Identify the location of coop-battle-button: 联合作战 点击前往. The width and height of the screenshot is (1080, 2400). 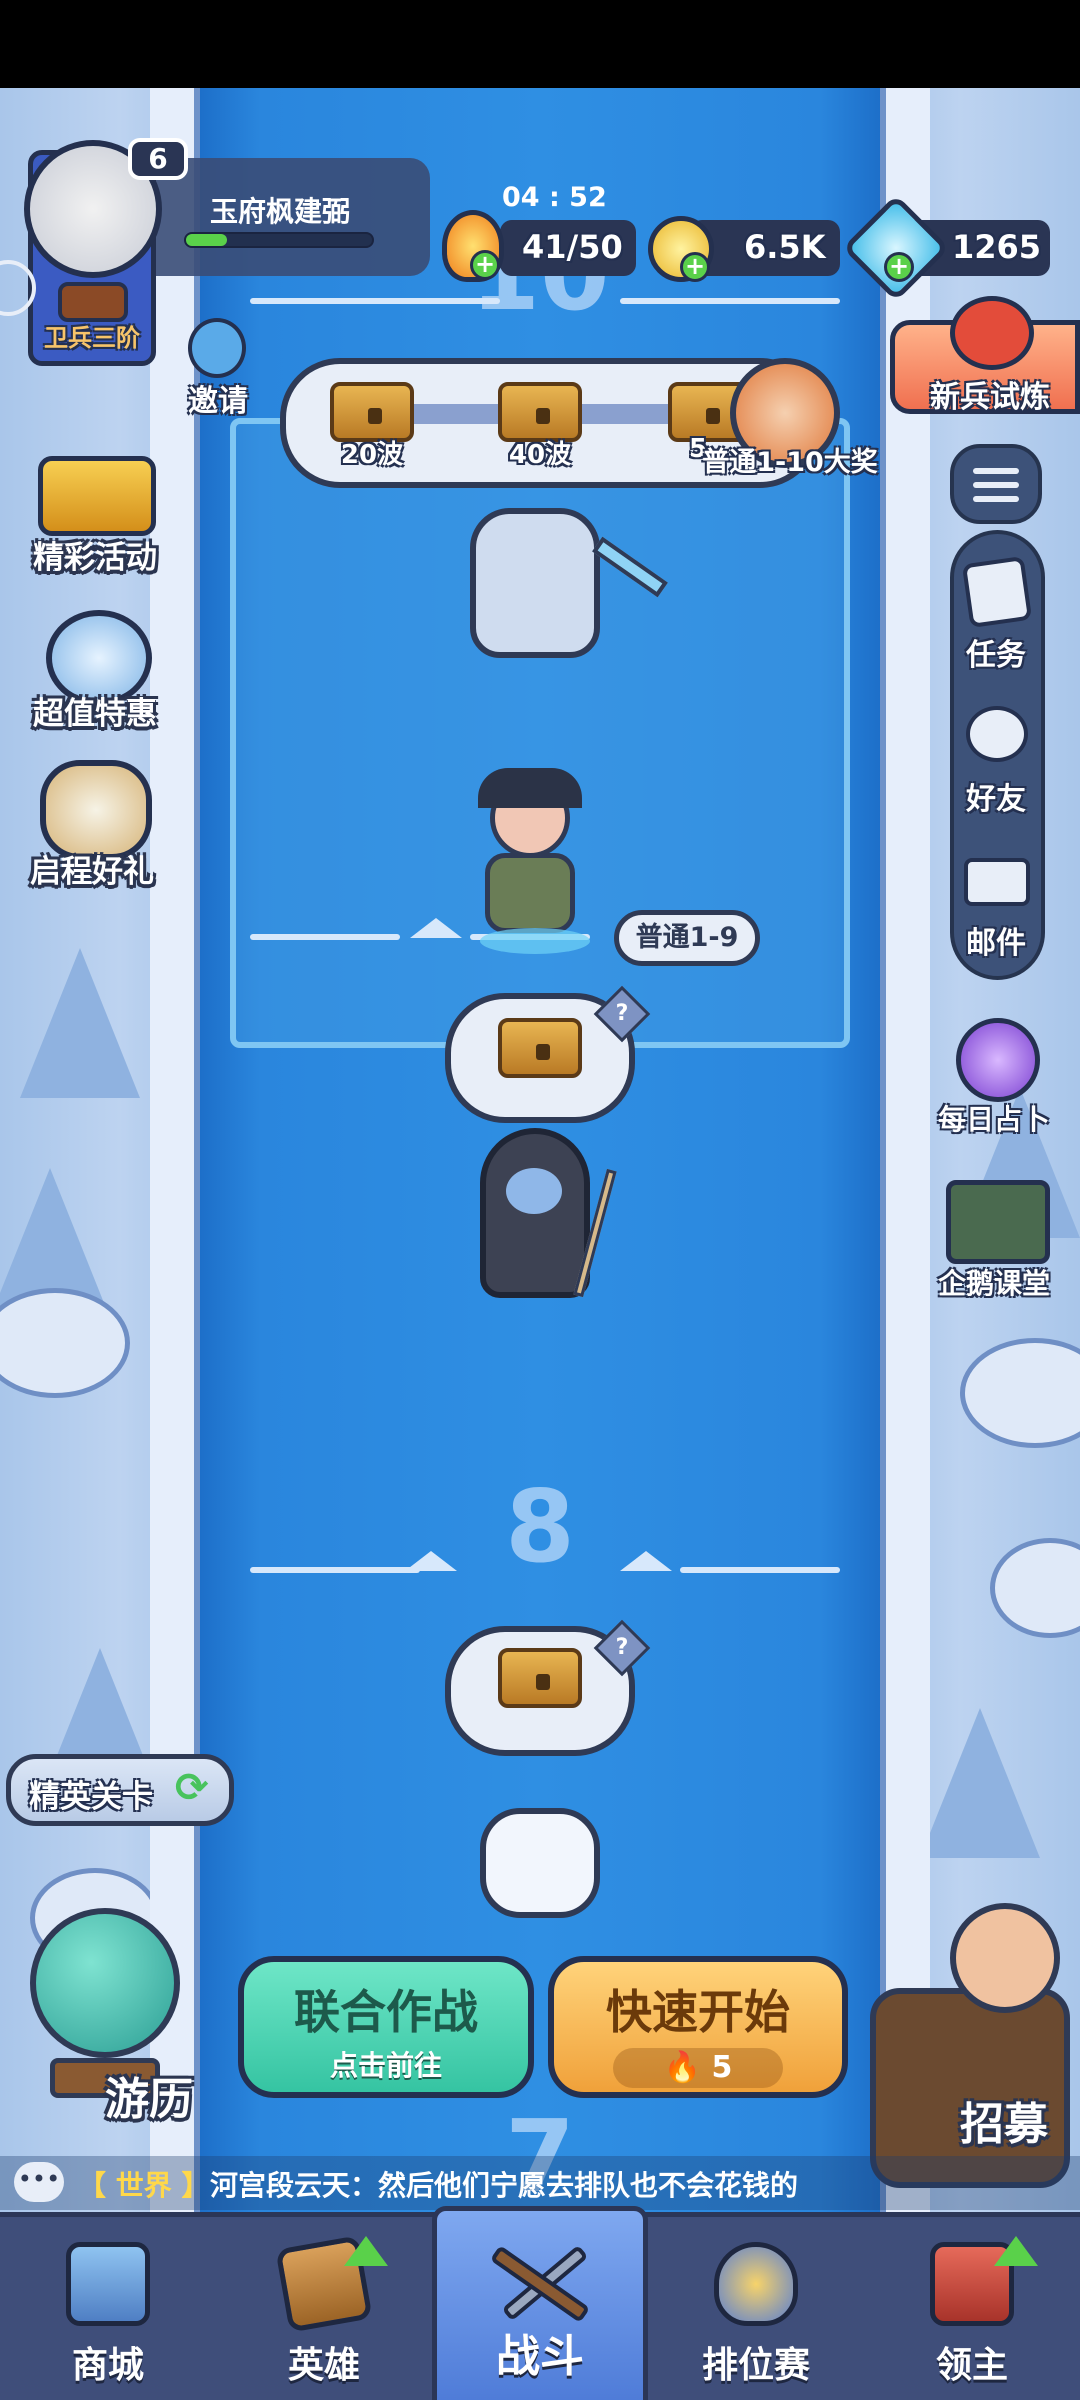
(386, 2027).